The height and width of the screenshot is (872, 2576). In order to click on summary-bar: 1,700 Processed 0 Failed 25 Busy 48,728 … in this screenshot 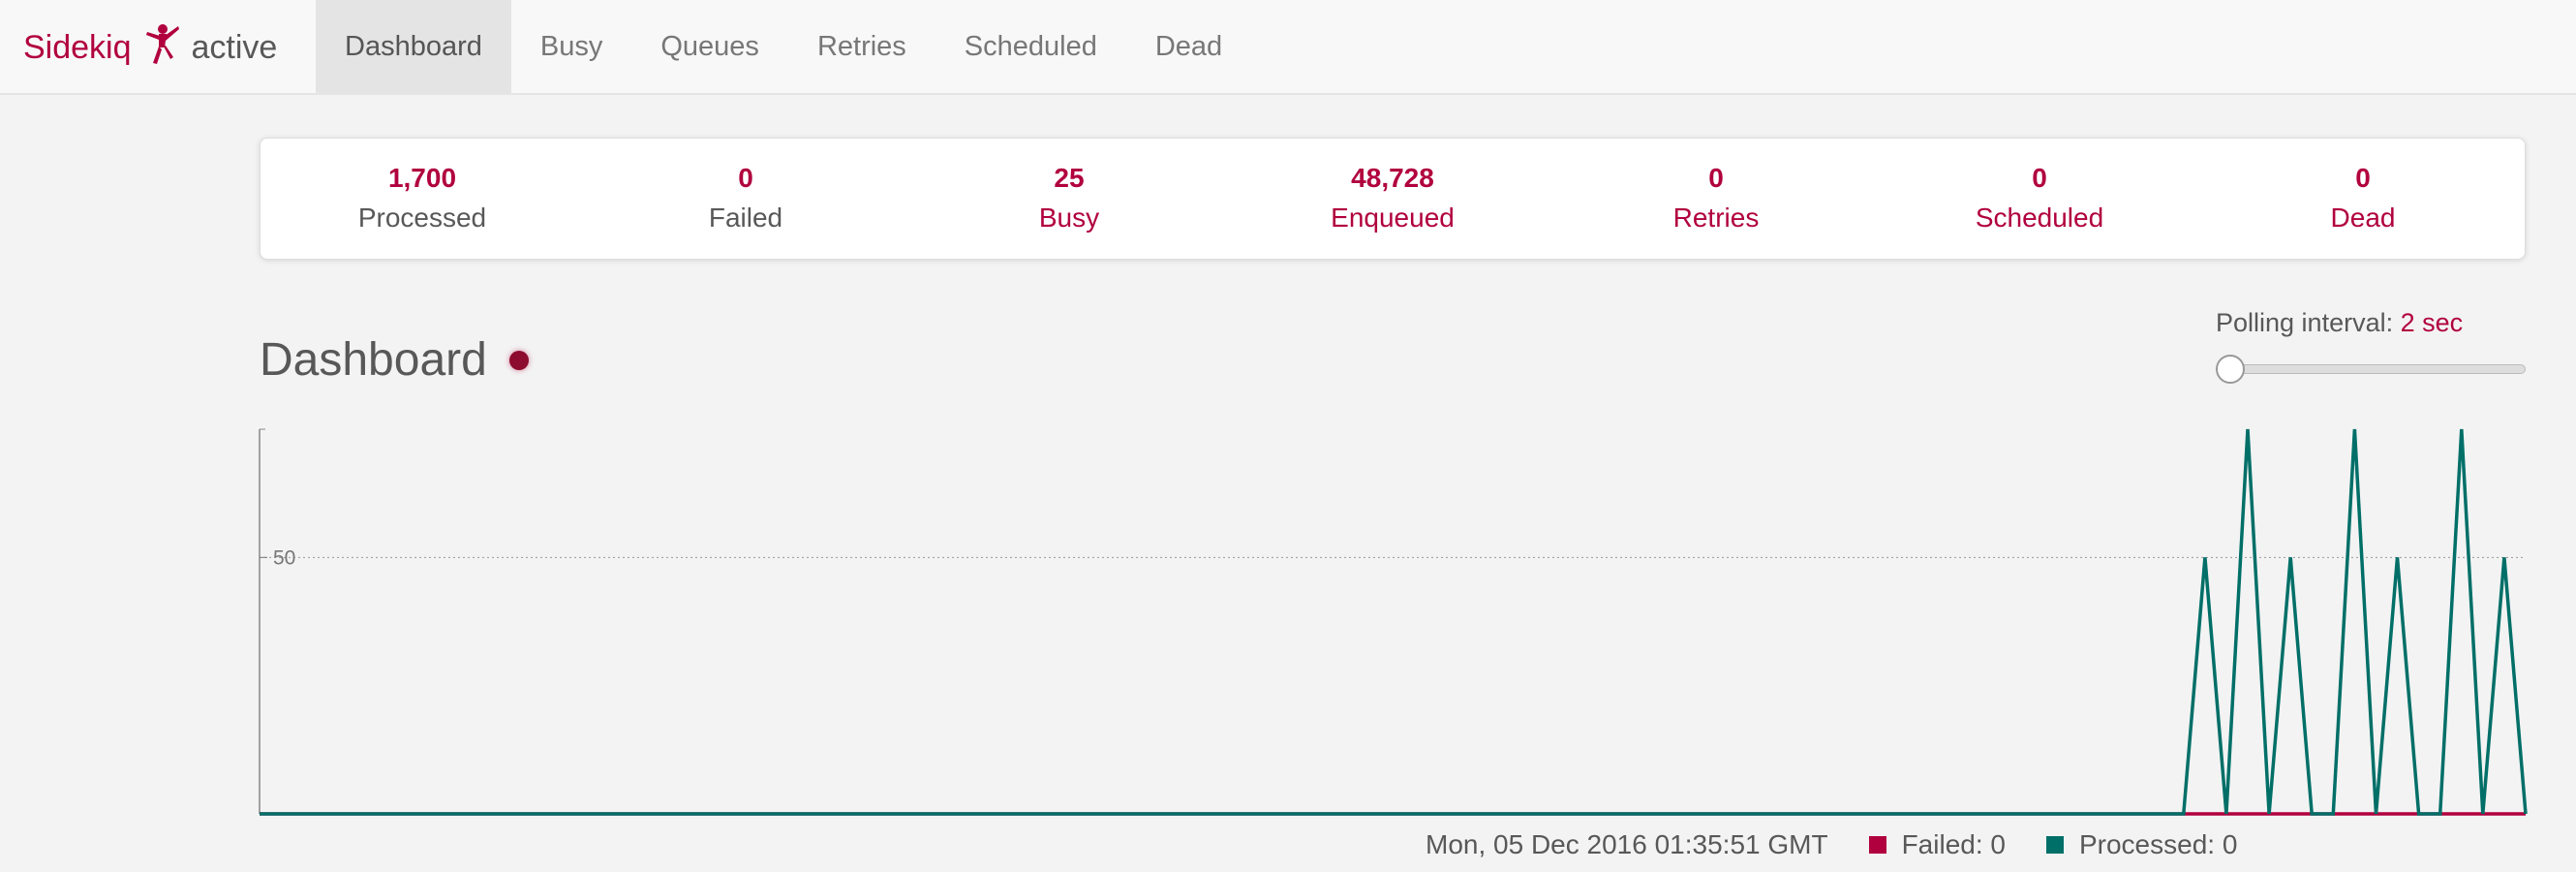, I will do `click(1393, 199)`.